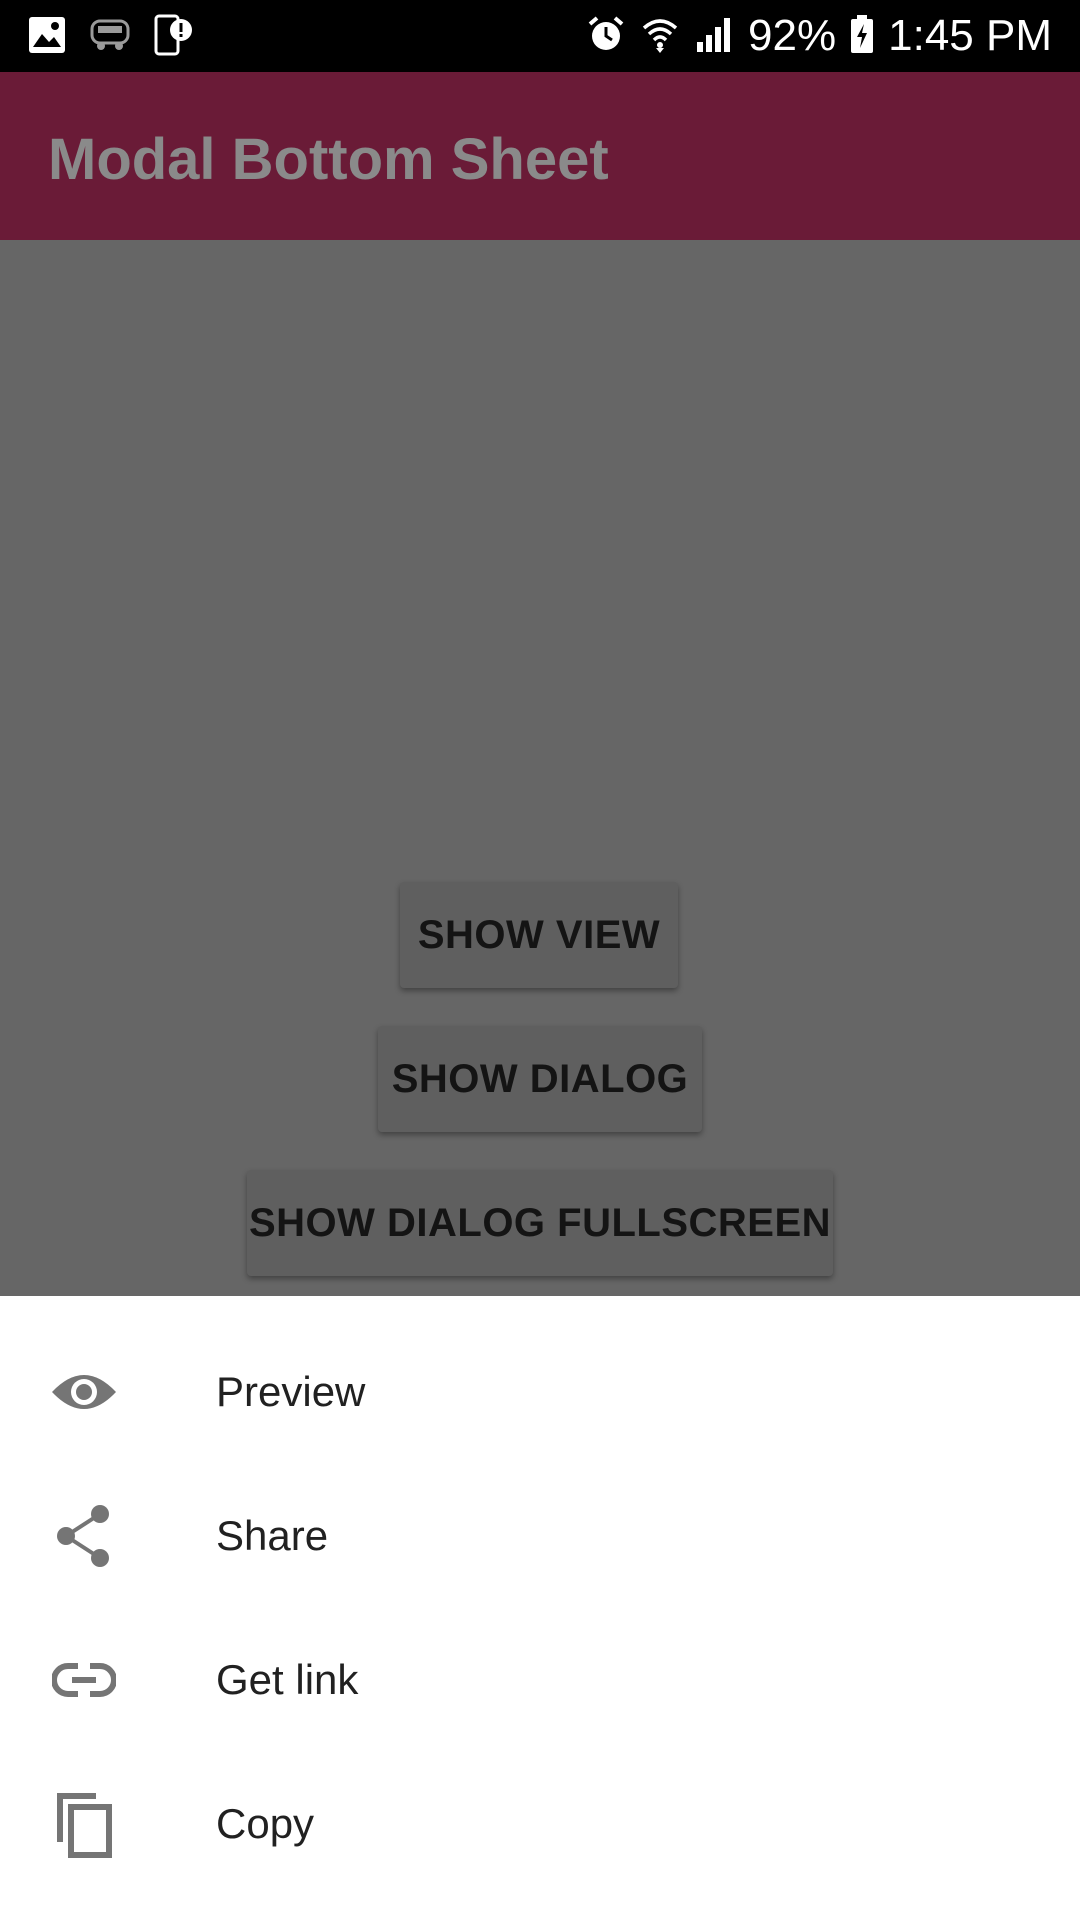  I want to click on status-bar: 92% 1:45 PM, so click(540, 36).